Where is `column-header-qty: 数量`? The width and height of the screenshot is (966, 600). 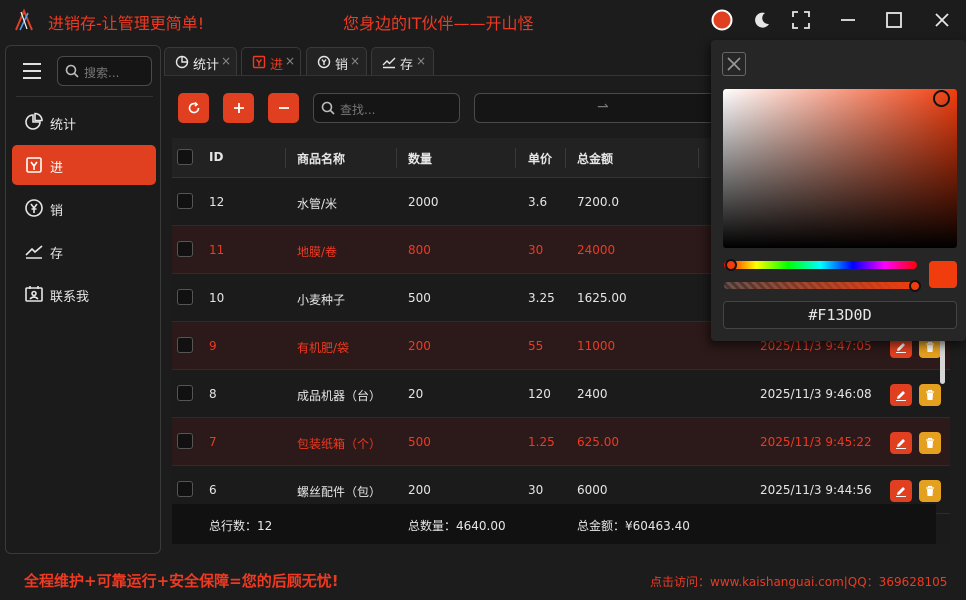 column-header-qty: 数量 is located at coordinates (420, 158).